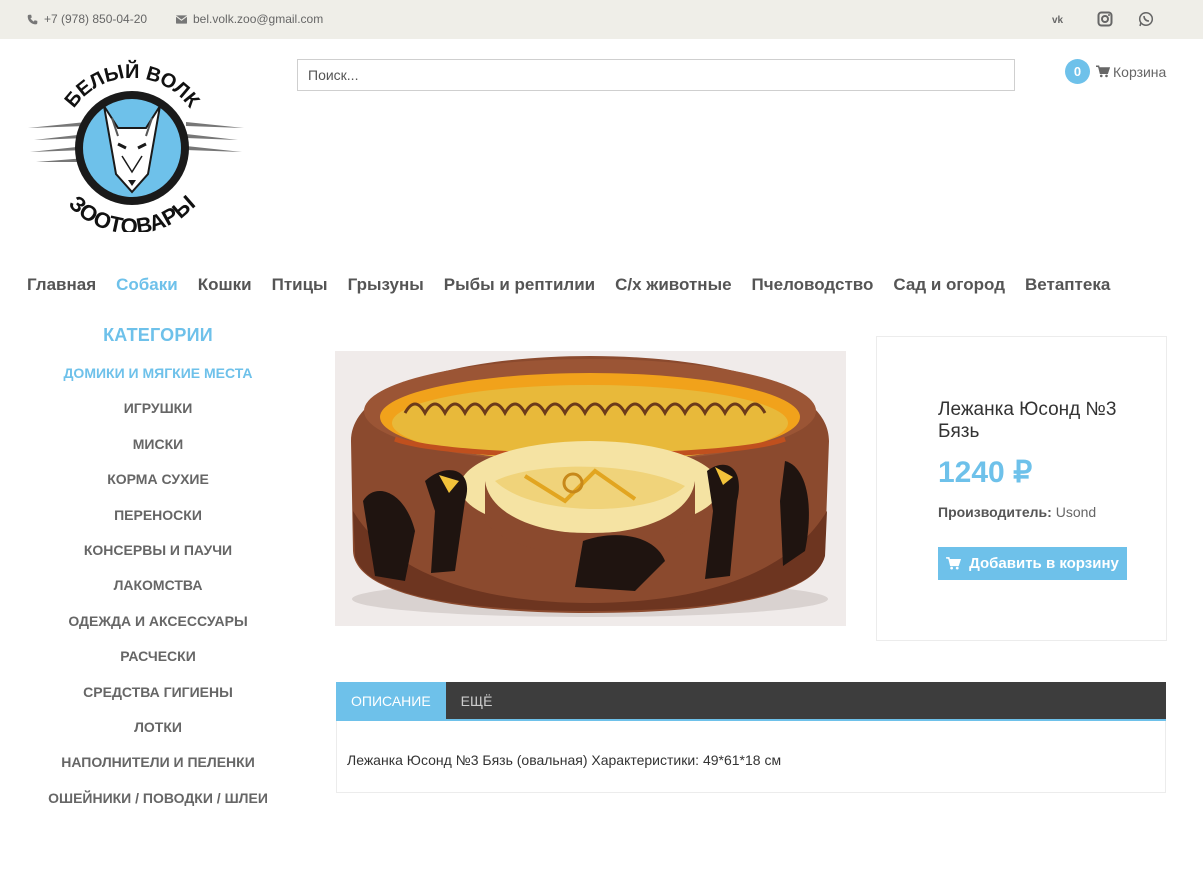 The image size is (1203, 871). What do you see at coordinates (181, 19) in the screenshot?
I see `envelope-icon` at bounding box center [181, 19].